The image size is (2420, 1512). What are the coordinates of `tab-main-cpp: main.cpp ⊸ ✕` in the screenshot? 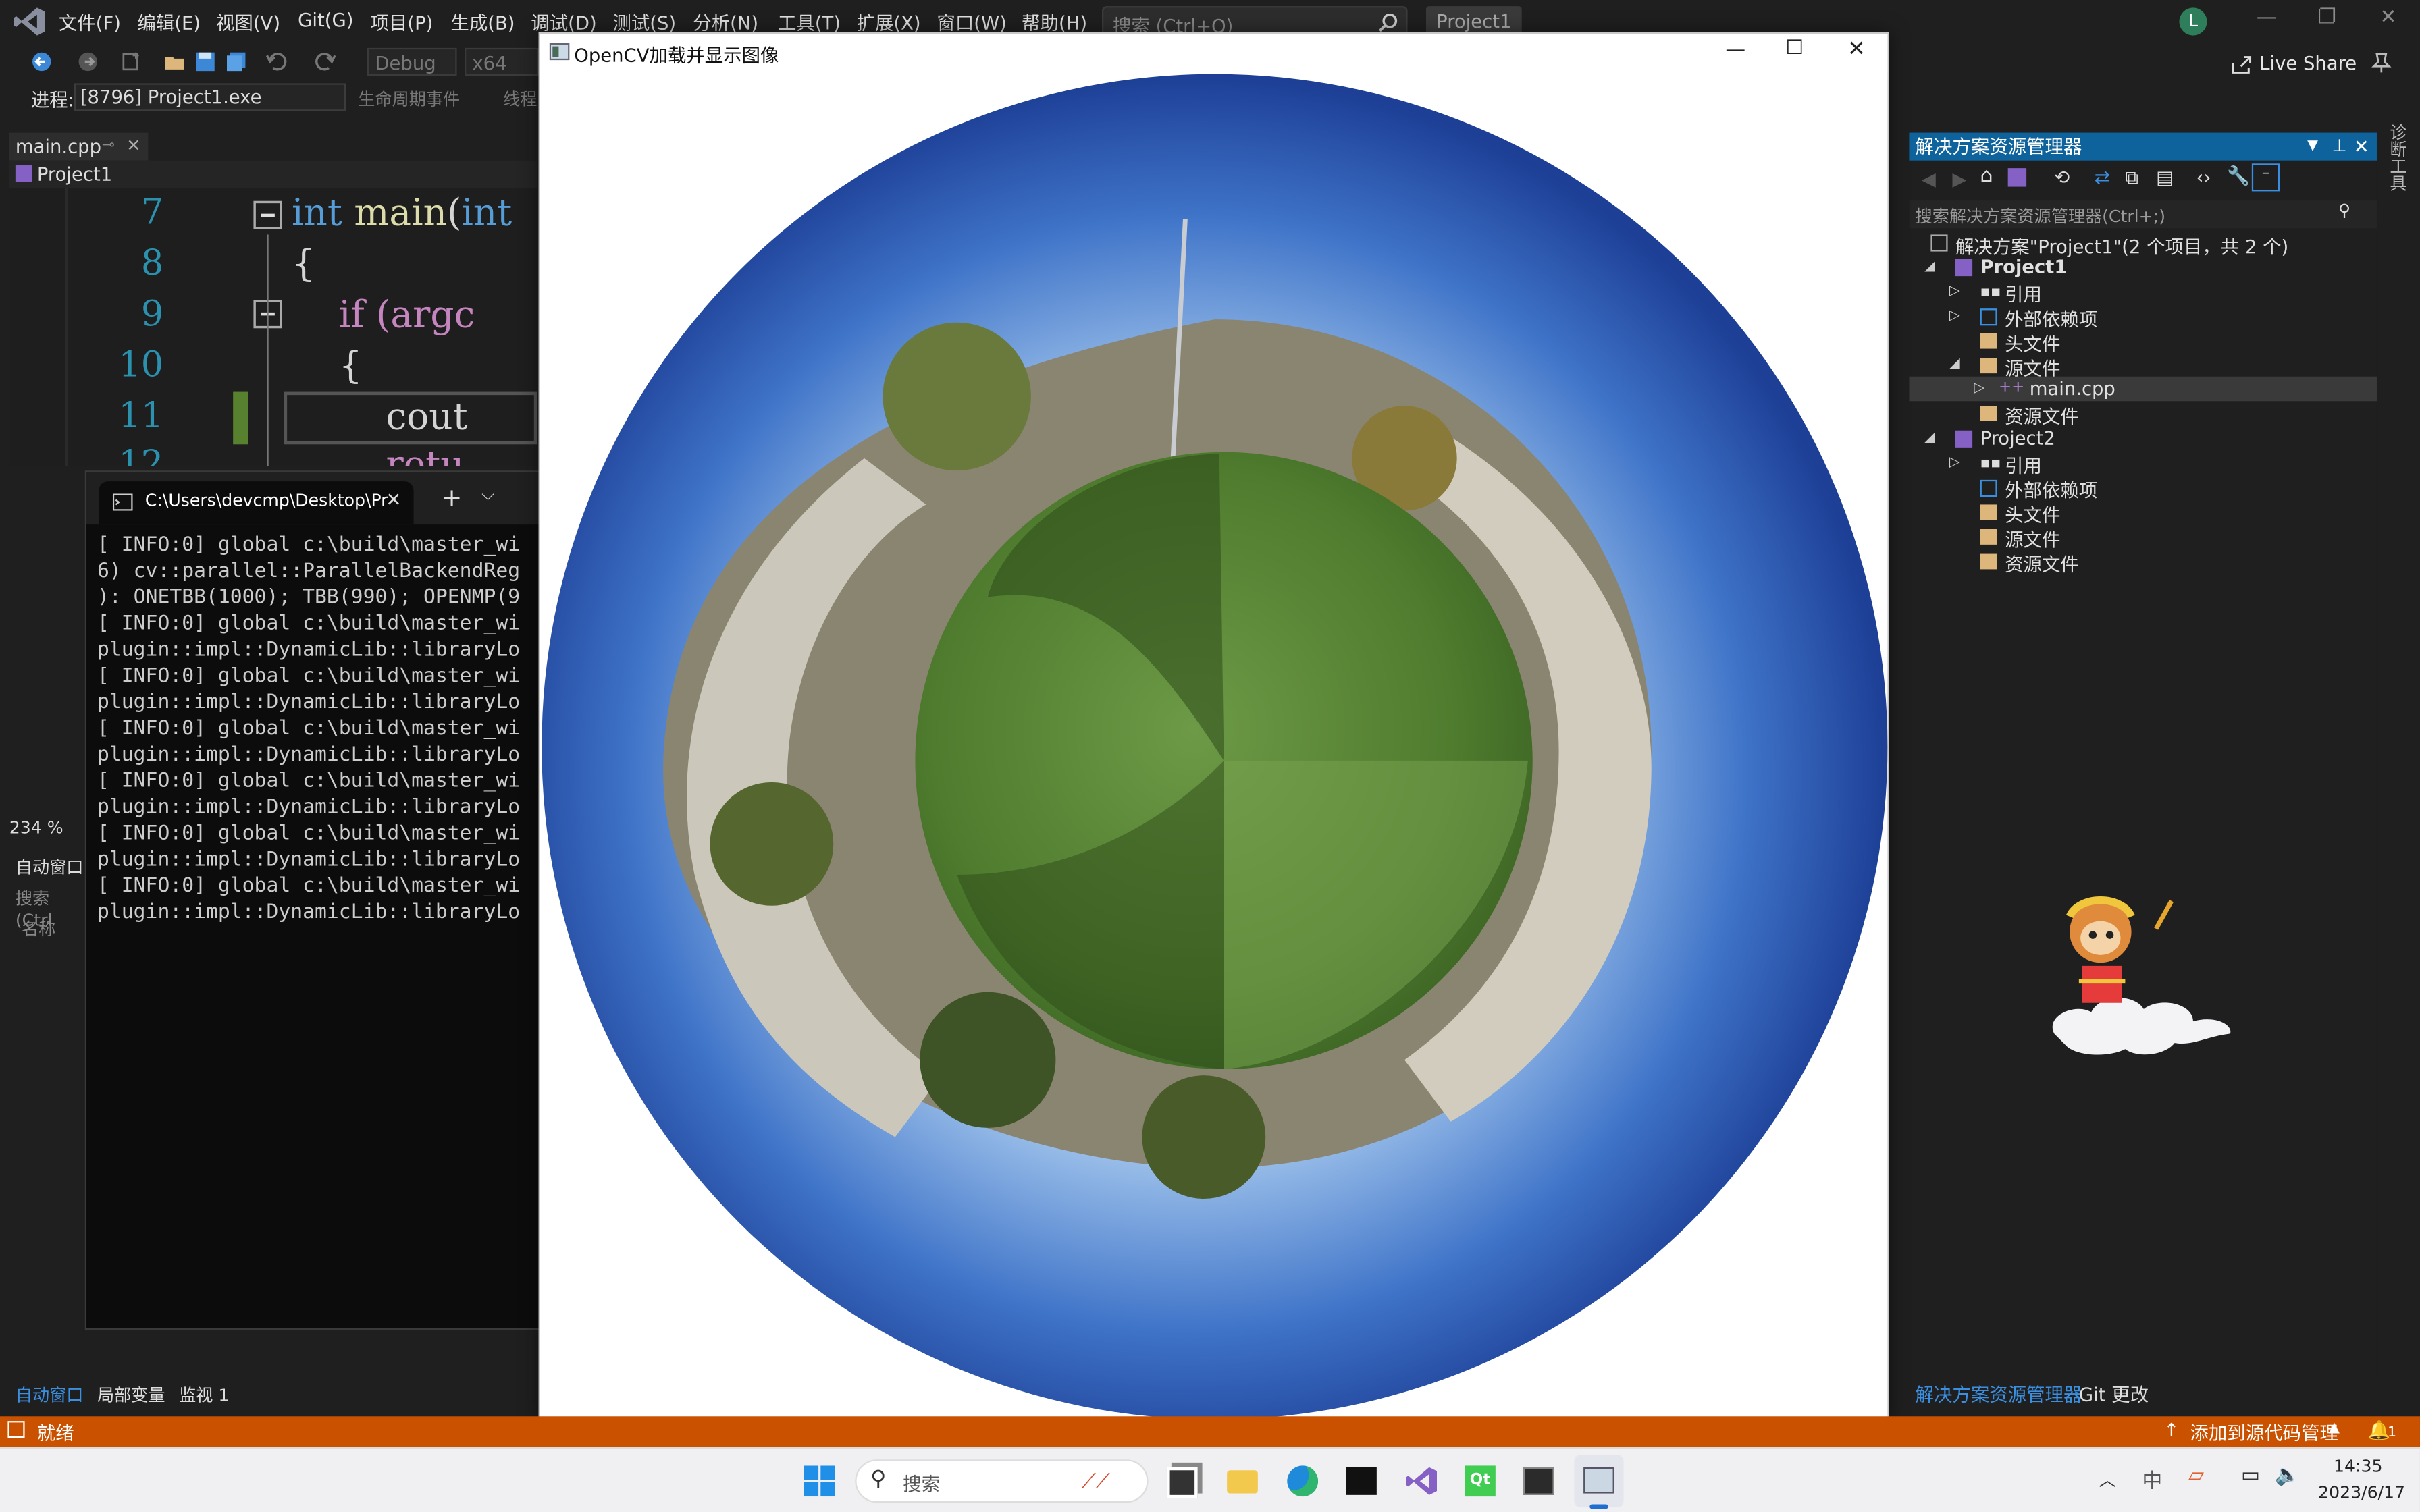 It's located at (79, 146).